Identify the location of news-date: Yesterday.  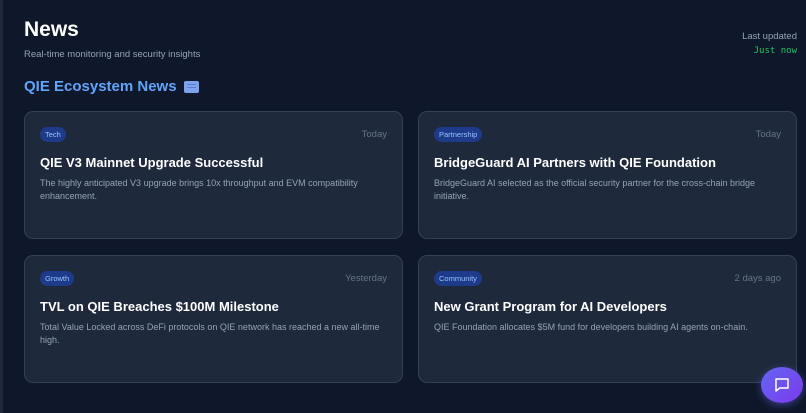
(366, 278).